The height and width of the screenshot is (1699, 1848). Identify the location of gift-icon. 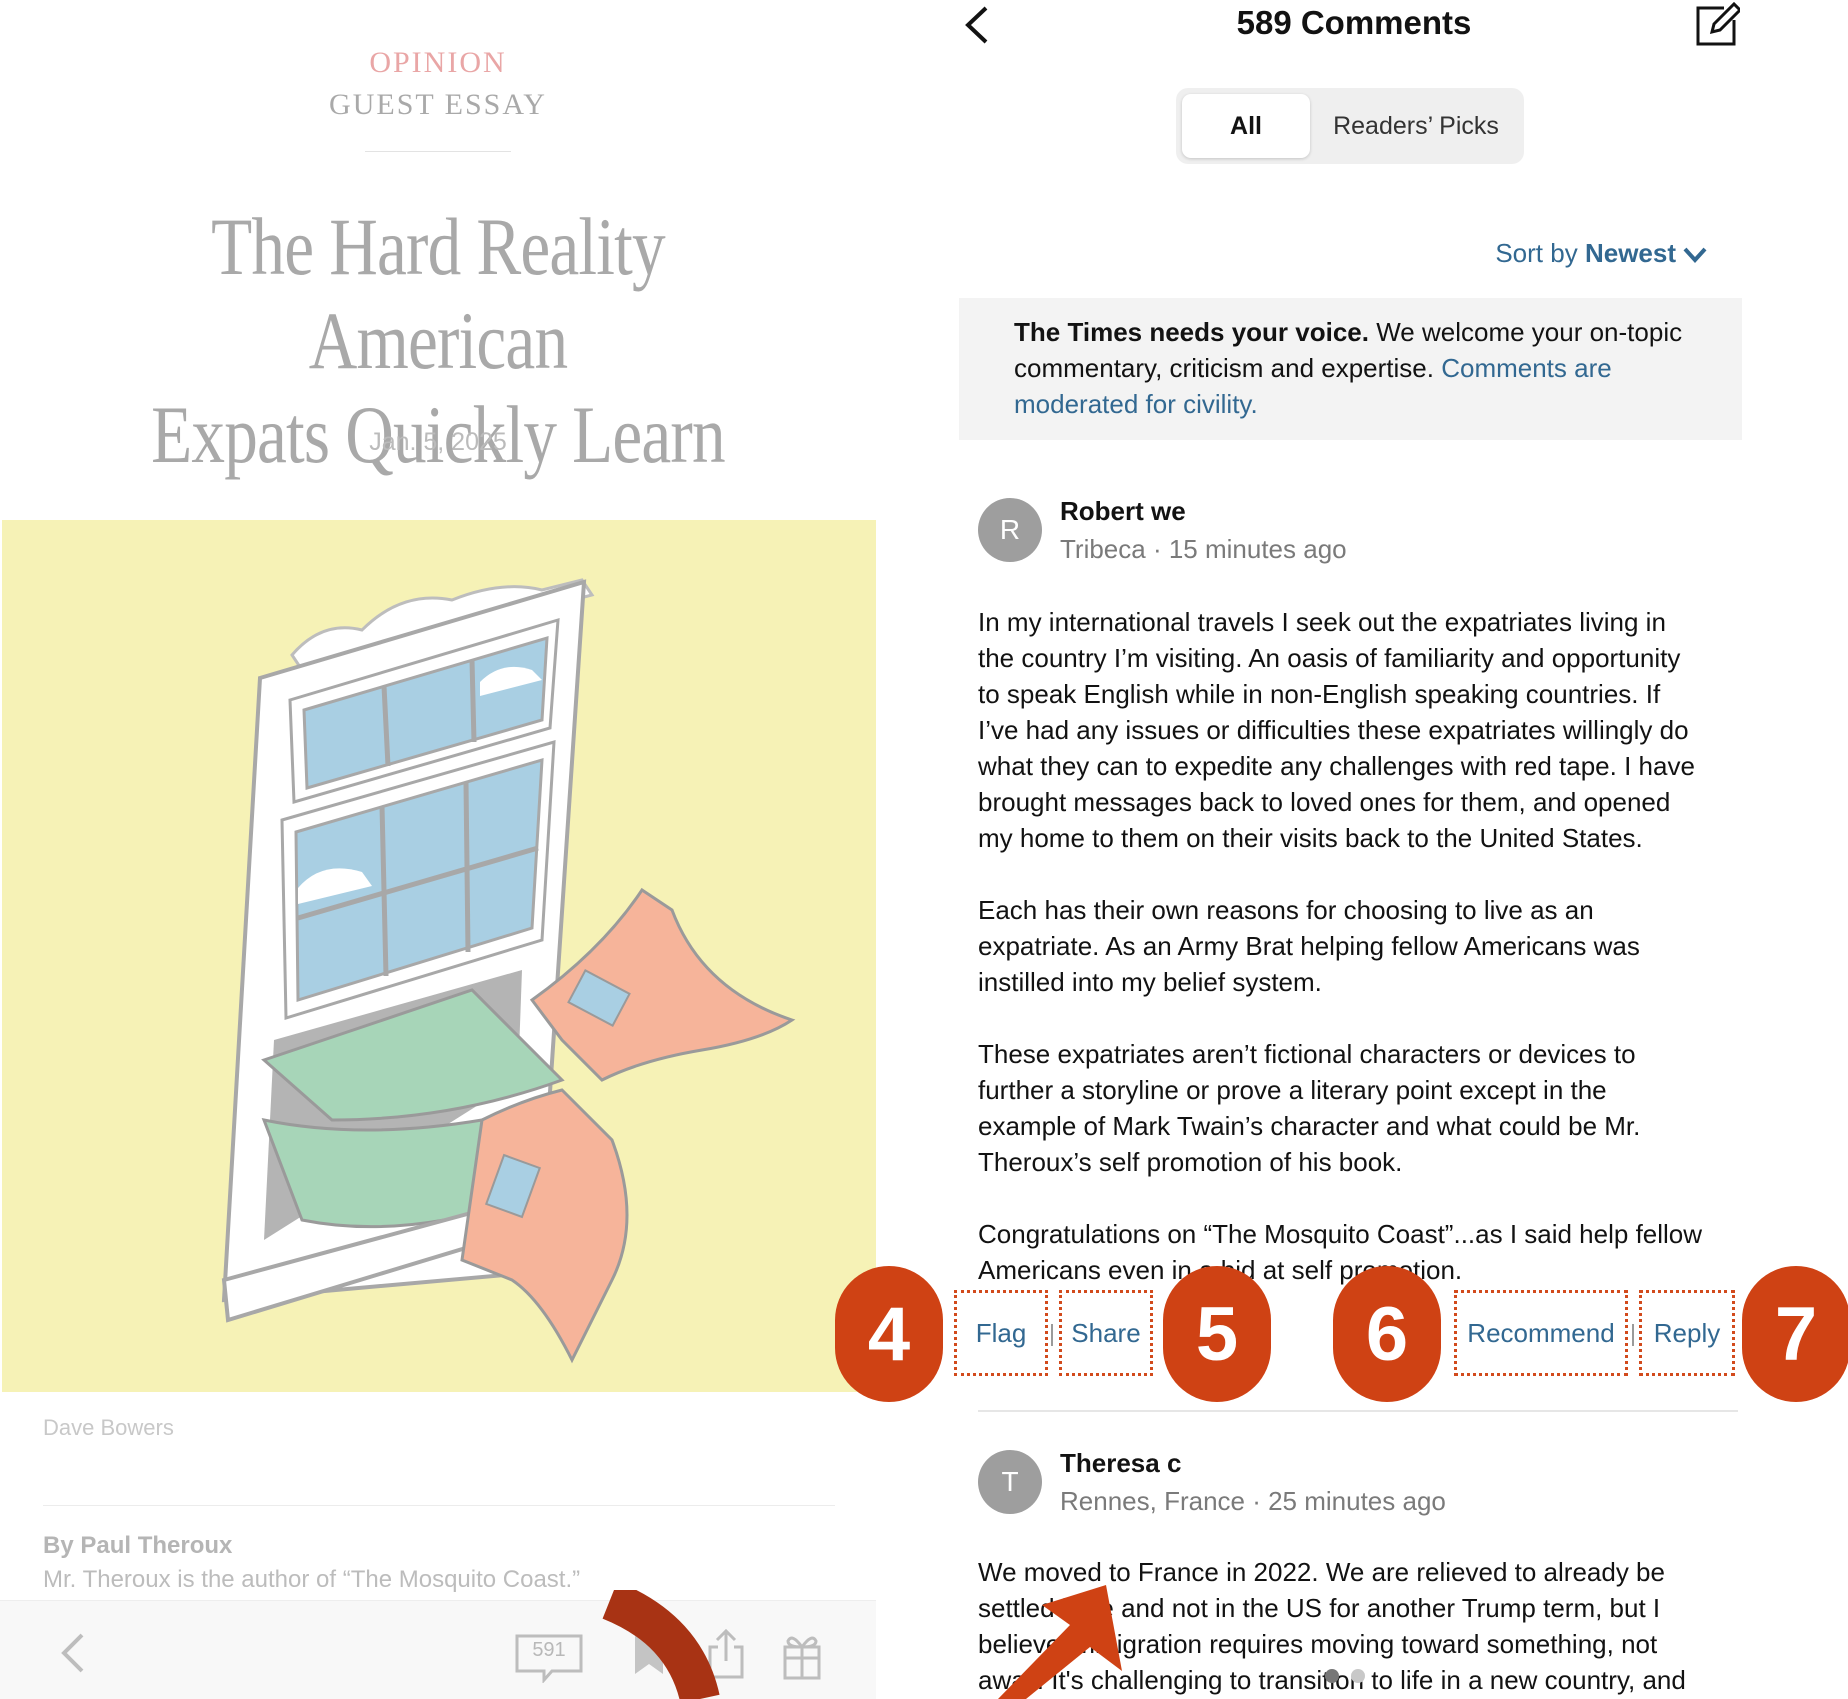
(802, 1656).